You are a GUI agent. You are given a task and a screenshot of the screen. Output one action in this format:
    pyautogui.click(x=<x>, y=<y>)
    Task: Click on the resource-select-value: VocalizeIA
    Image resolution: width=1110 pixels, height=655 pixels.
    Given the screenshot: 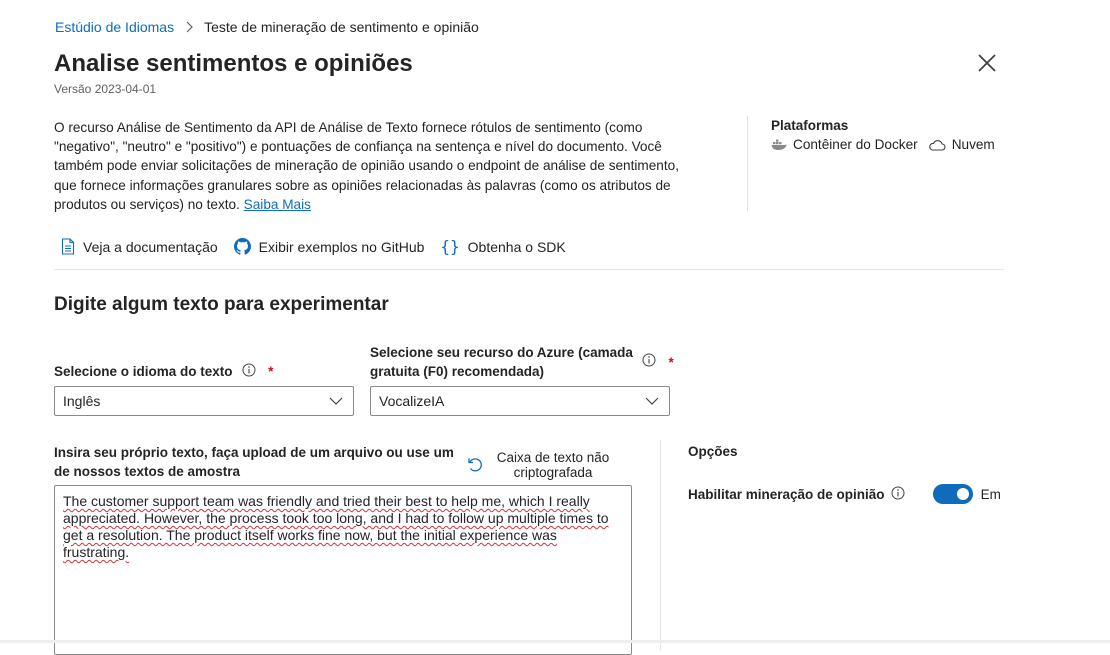 What is the action you would take?
    pyautogui.click(x=412, y=401)
    